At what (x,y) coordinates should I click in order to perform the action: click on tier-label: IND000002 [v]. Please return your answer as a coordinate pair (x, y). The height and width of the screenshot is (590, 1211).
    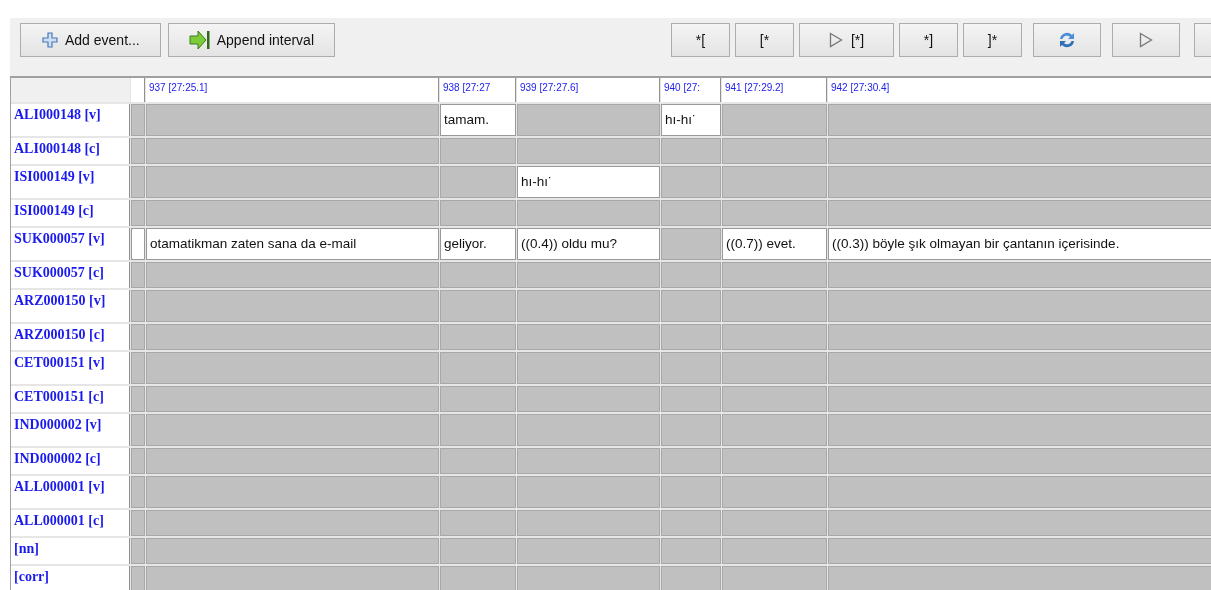
    Looking at the image, I should click on (70, 430).